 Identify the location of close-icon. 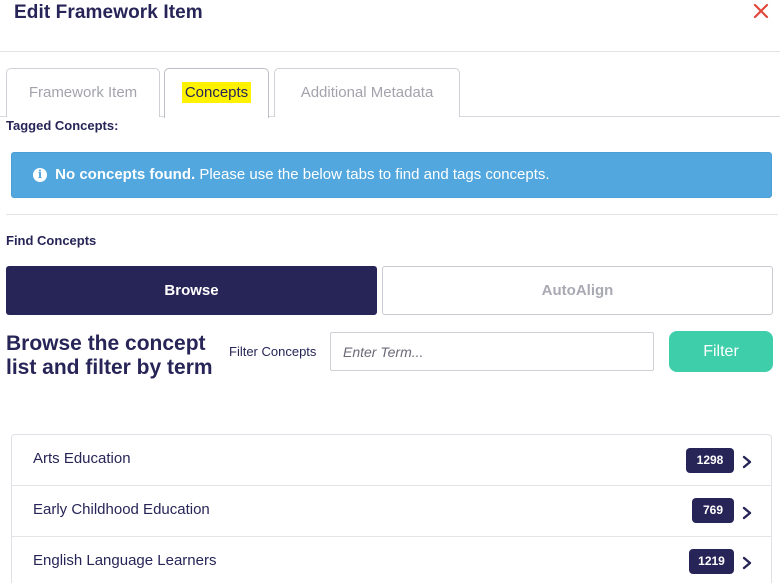
(761, 11).